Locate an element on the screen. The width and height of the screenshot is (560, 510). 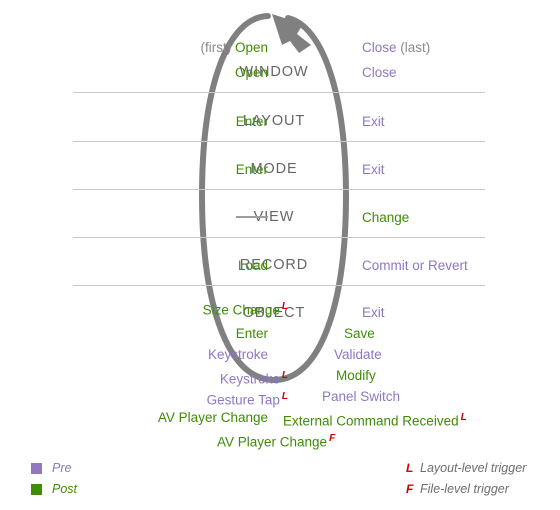
event-text: Commit or Revert is located at coordinates (415, 265).